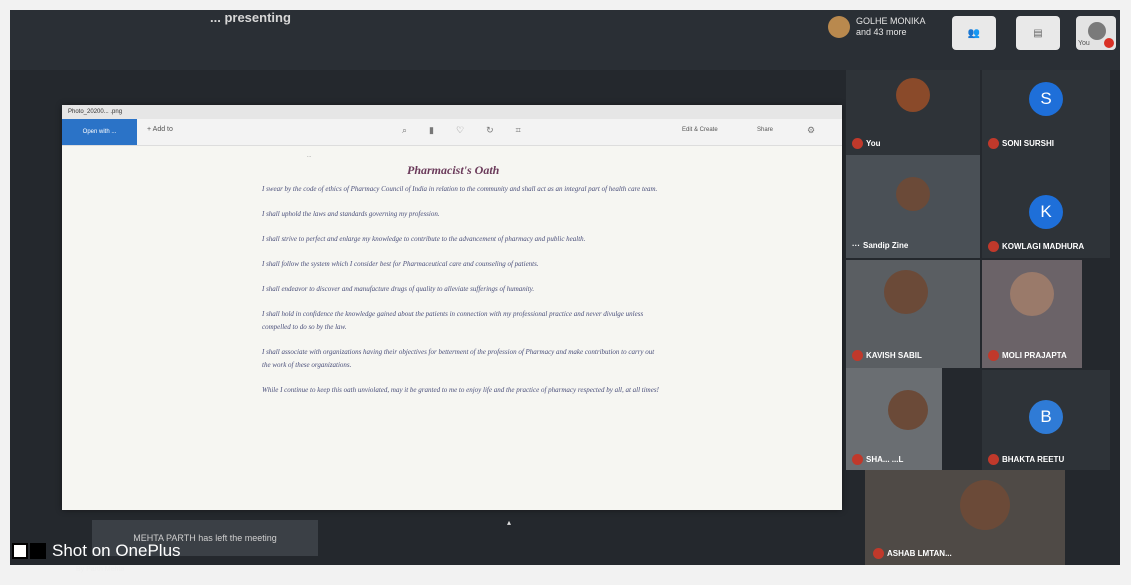 This screenshot has width=1131, height=585. I want to click on more-icon: ···, so click(856, 245).